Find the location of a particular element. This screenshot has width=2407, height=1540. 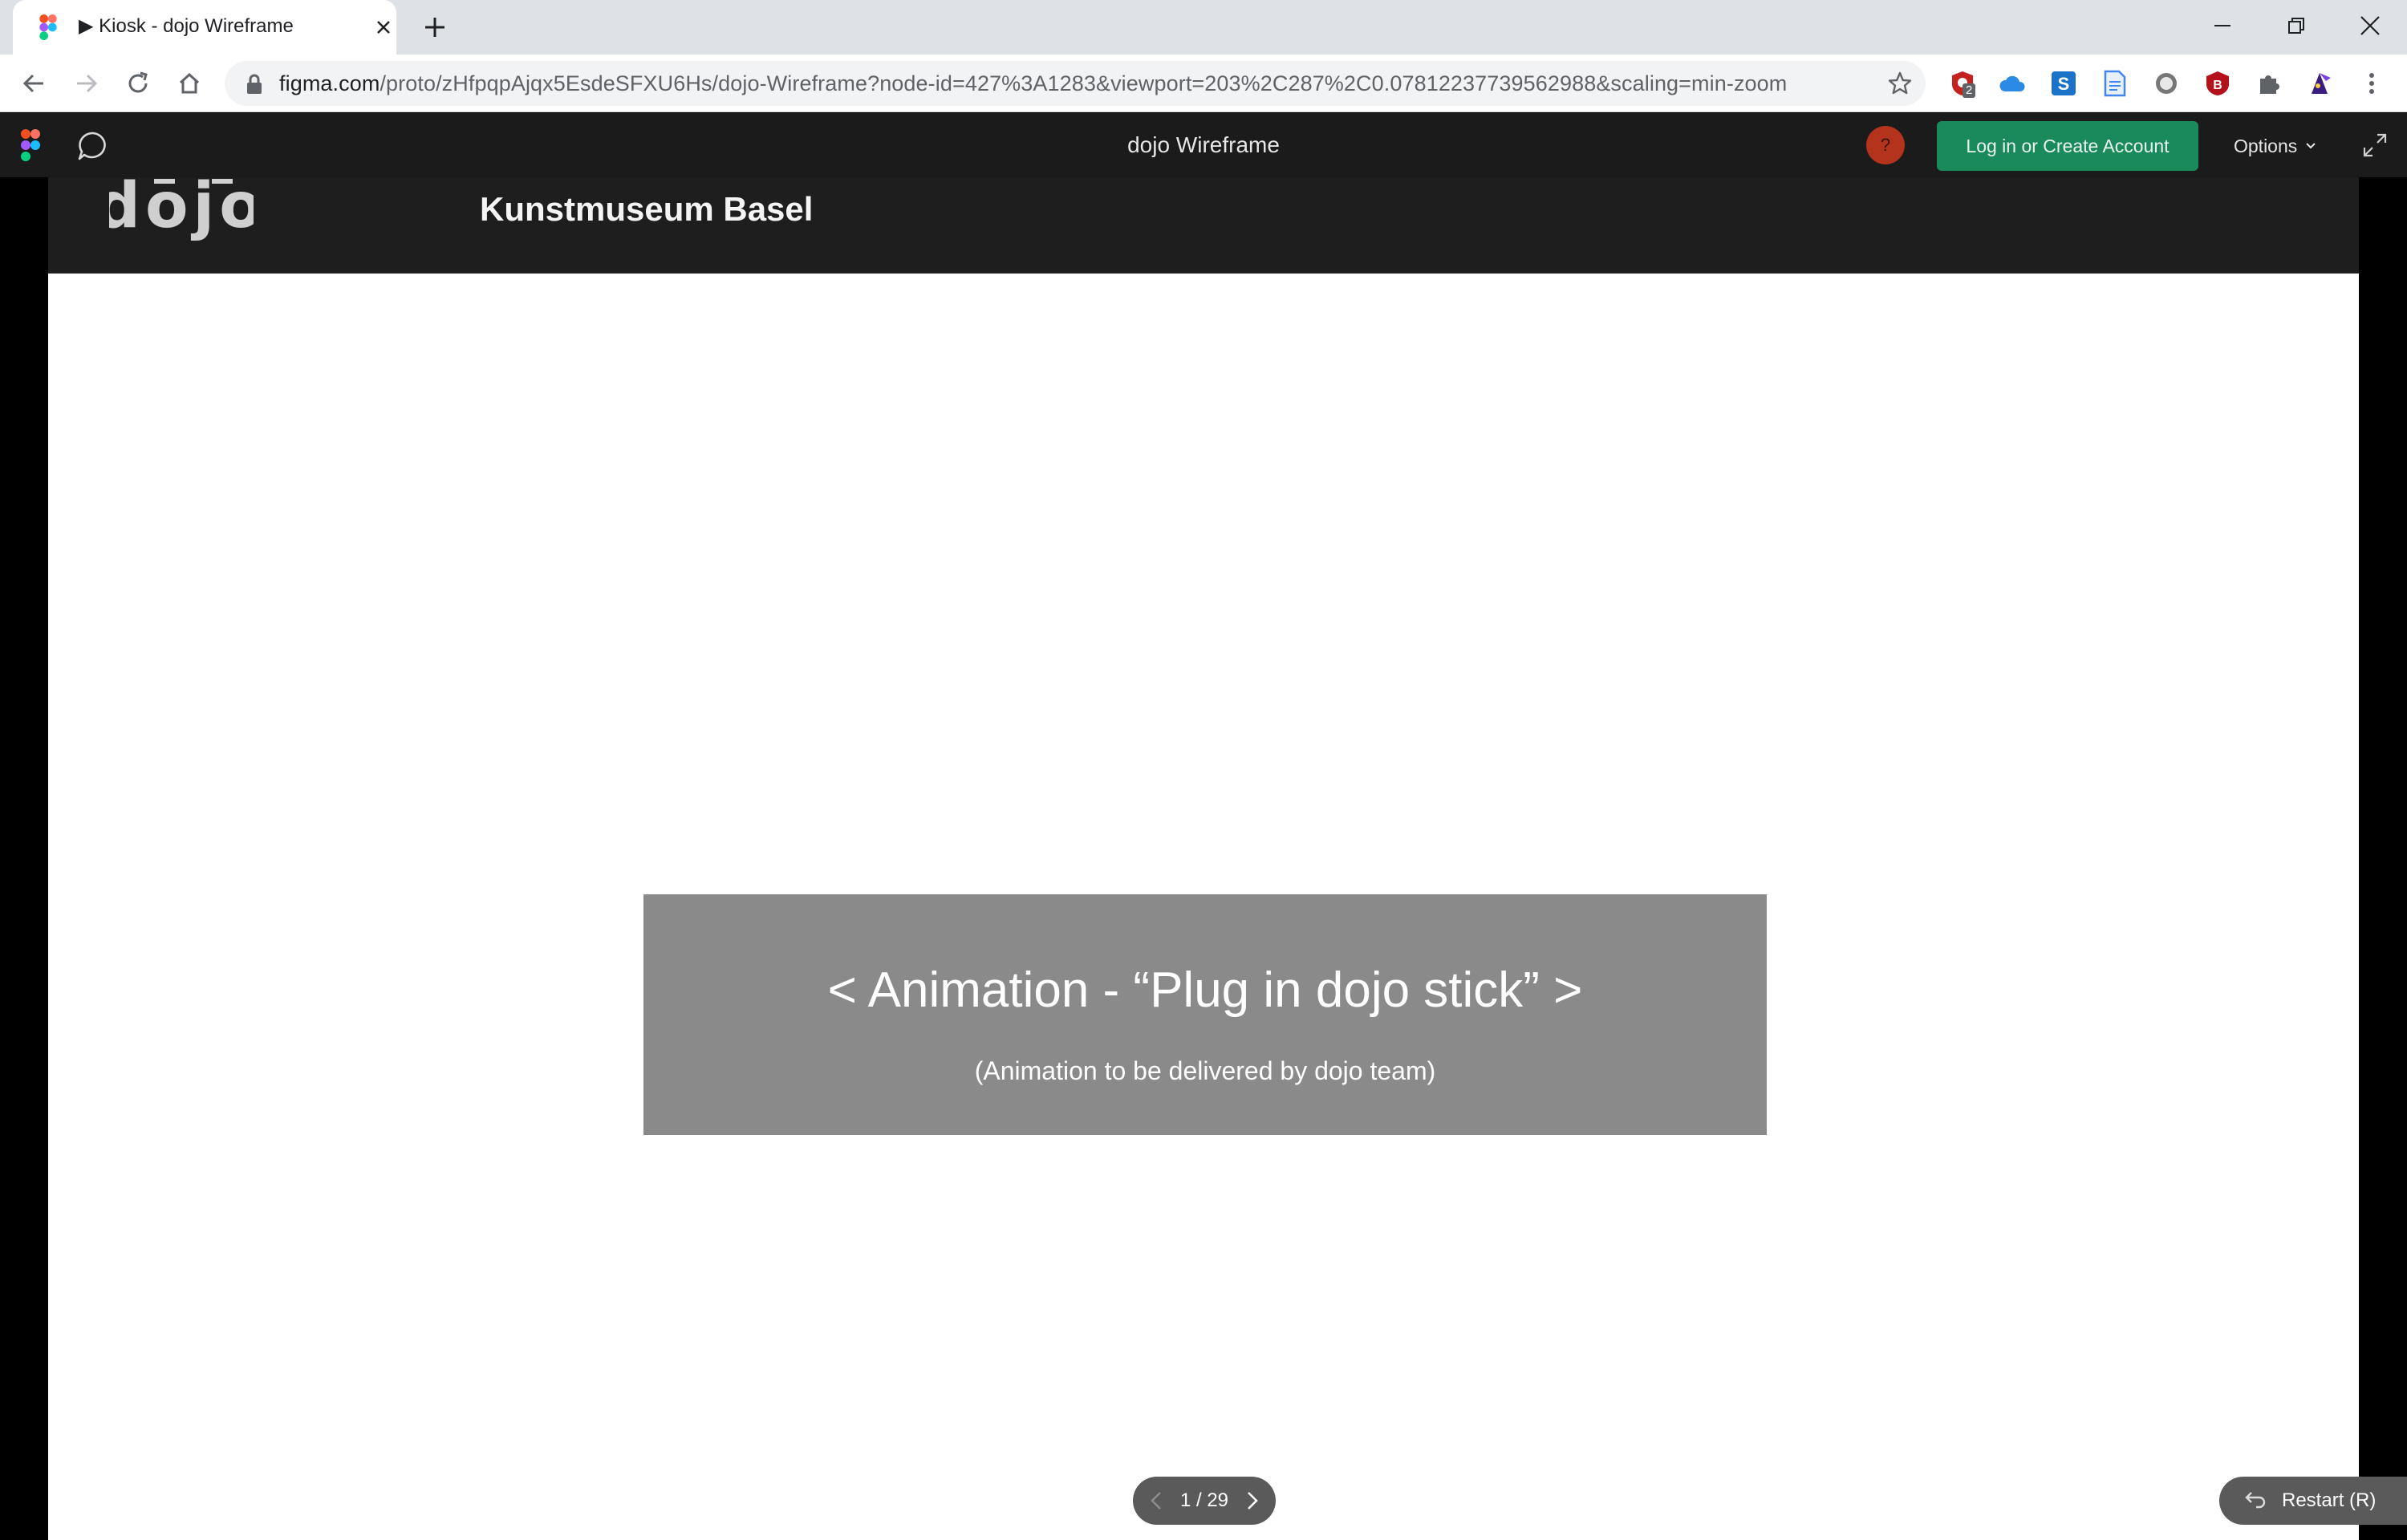

options-label: Options is located at coordinates (2266, 146).